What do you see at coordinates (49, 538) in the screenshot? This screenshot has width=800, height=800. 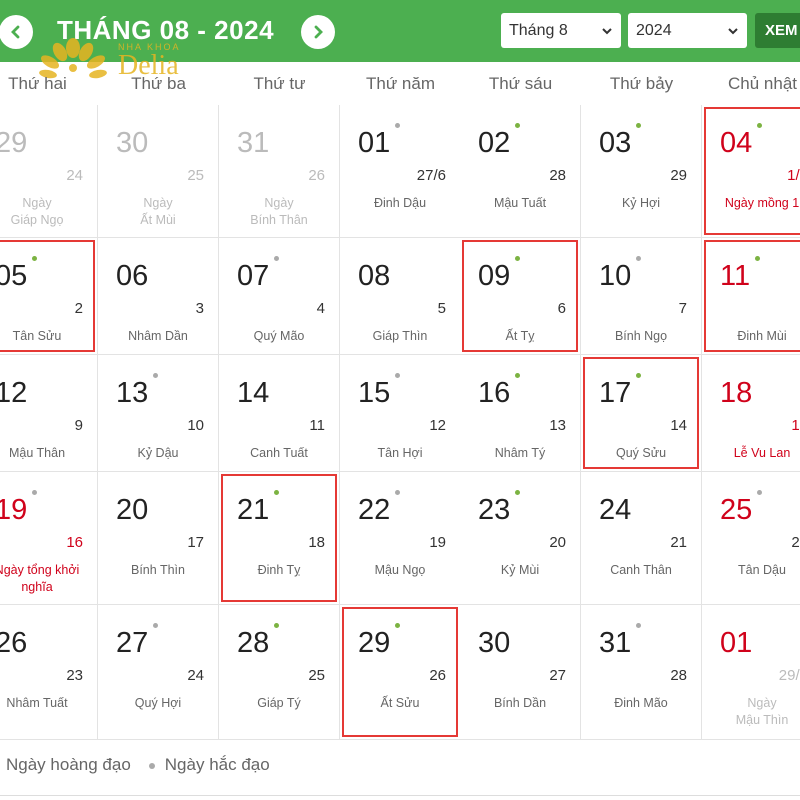 I see `day-cell: 19 16 Ngày tổng khởi nghĩa` at bounding box center [49, 538].